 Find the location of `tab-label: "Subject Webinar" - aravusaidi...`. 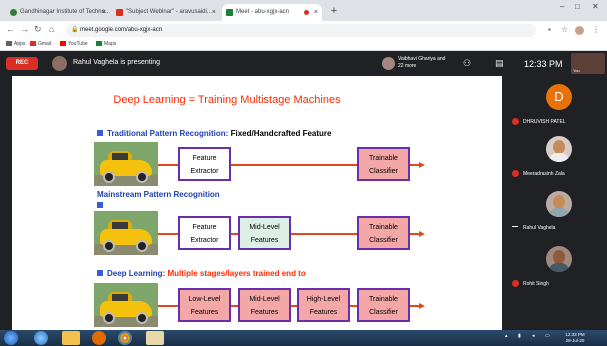

tab-label: "Subject Webinar" - aravusaidi... is located at coordinates (169, 12).